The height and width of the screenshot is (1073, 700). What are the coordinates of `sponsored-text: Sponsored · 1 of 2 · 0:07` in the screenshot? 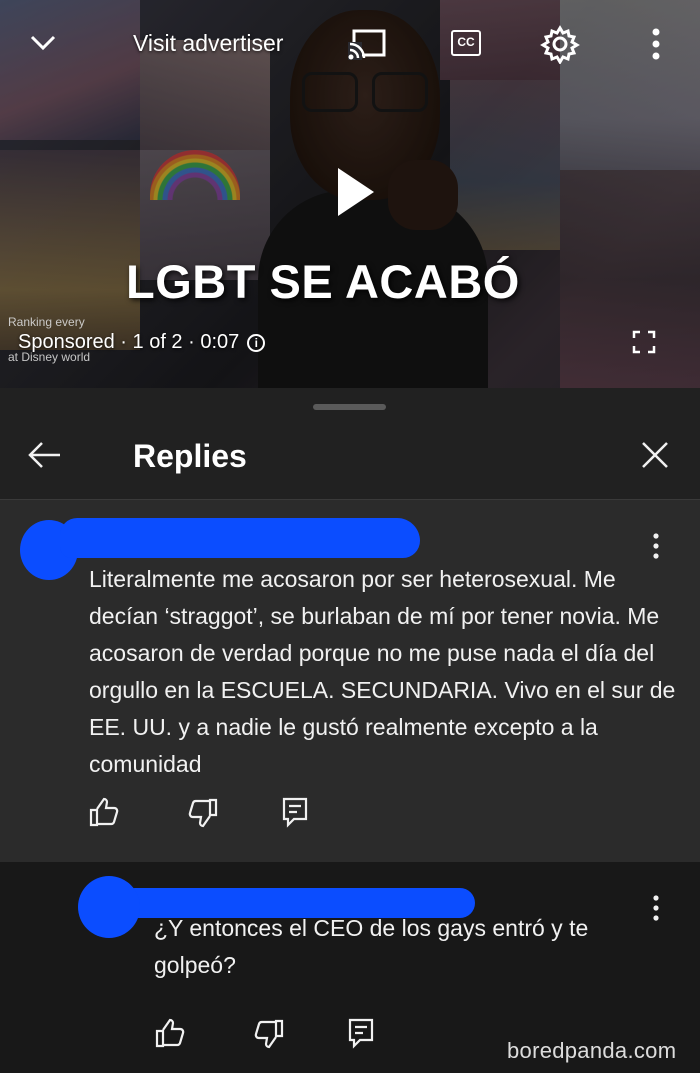 It's located at (129, 342).